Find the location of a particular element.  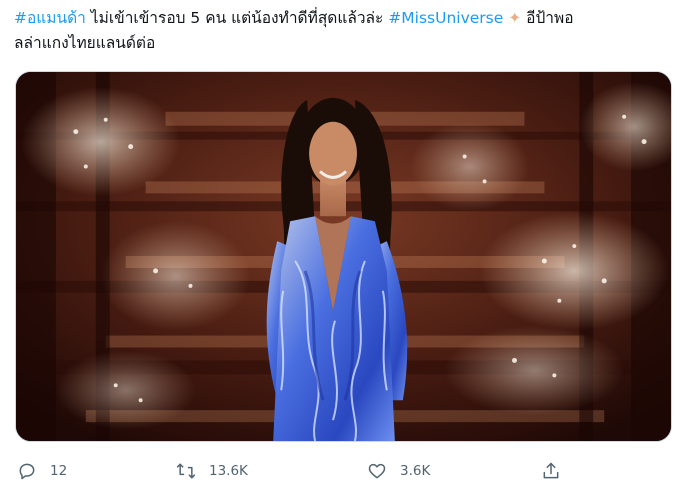

share-icon is located at coordinates (551, 470).